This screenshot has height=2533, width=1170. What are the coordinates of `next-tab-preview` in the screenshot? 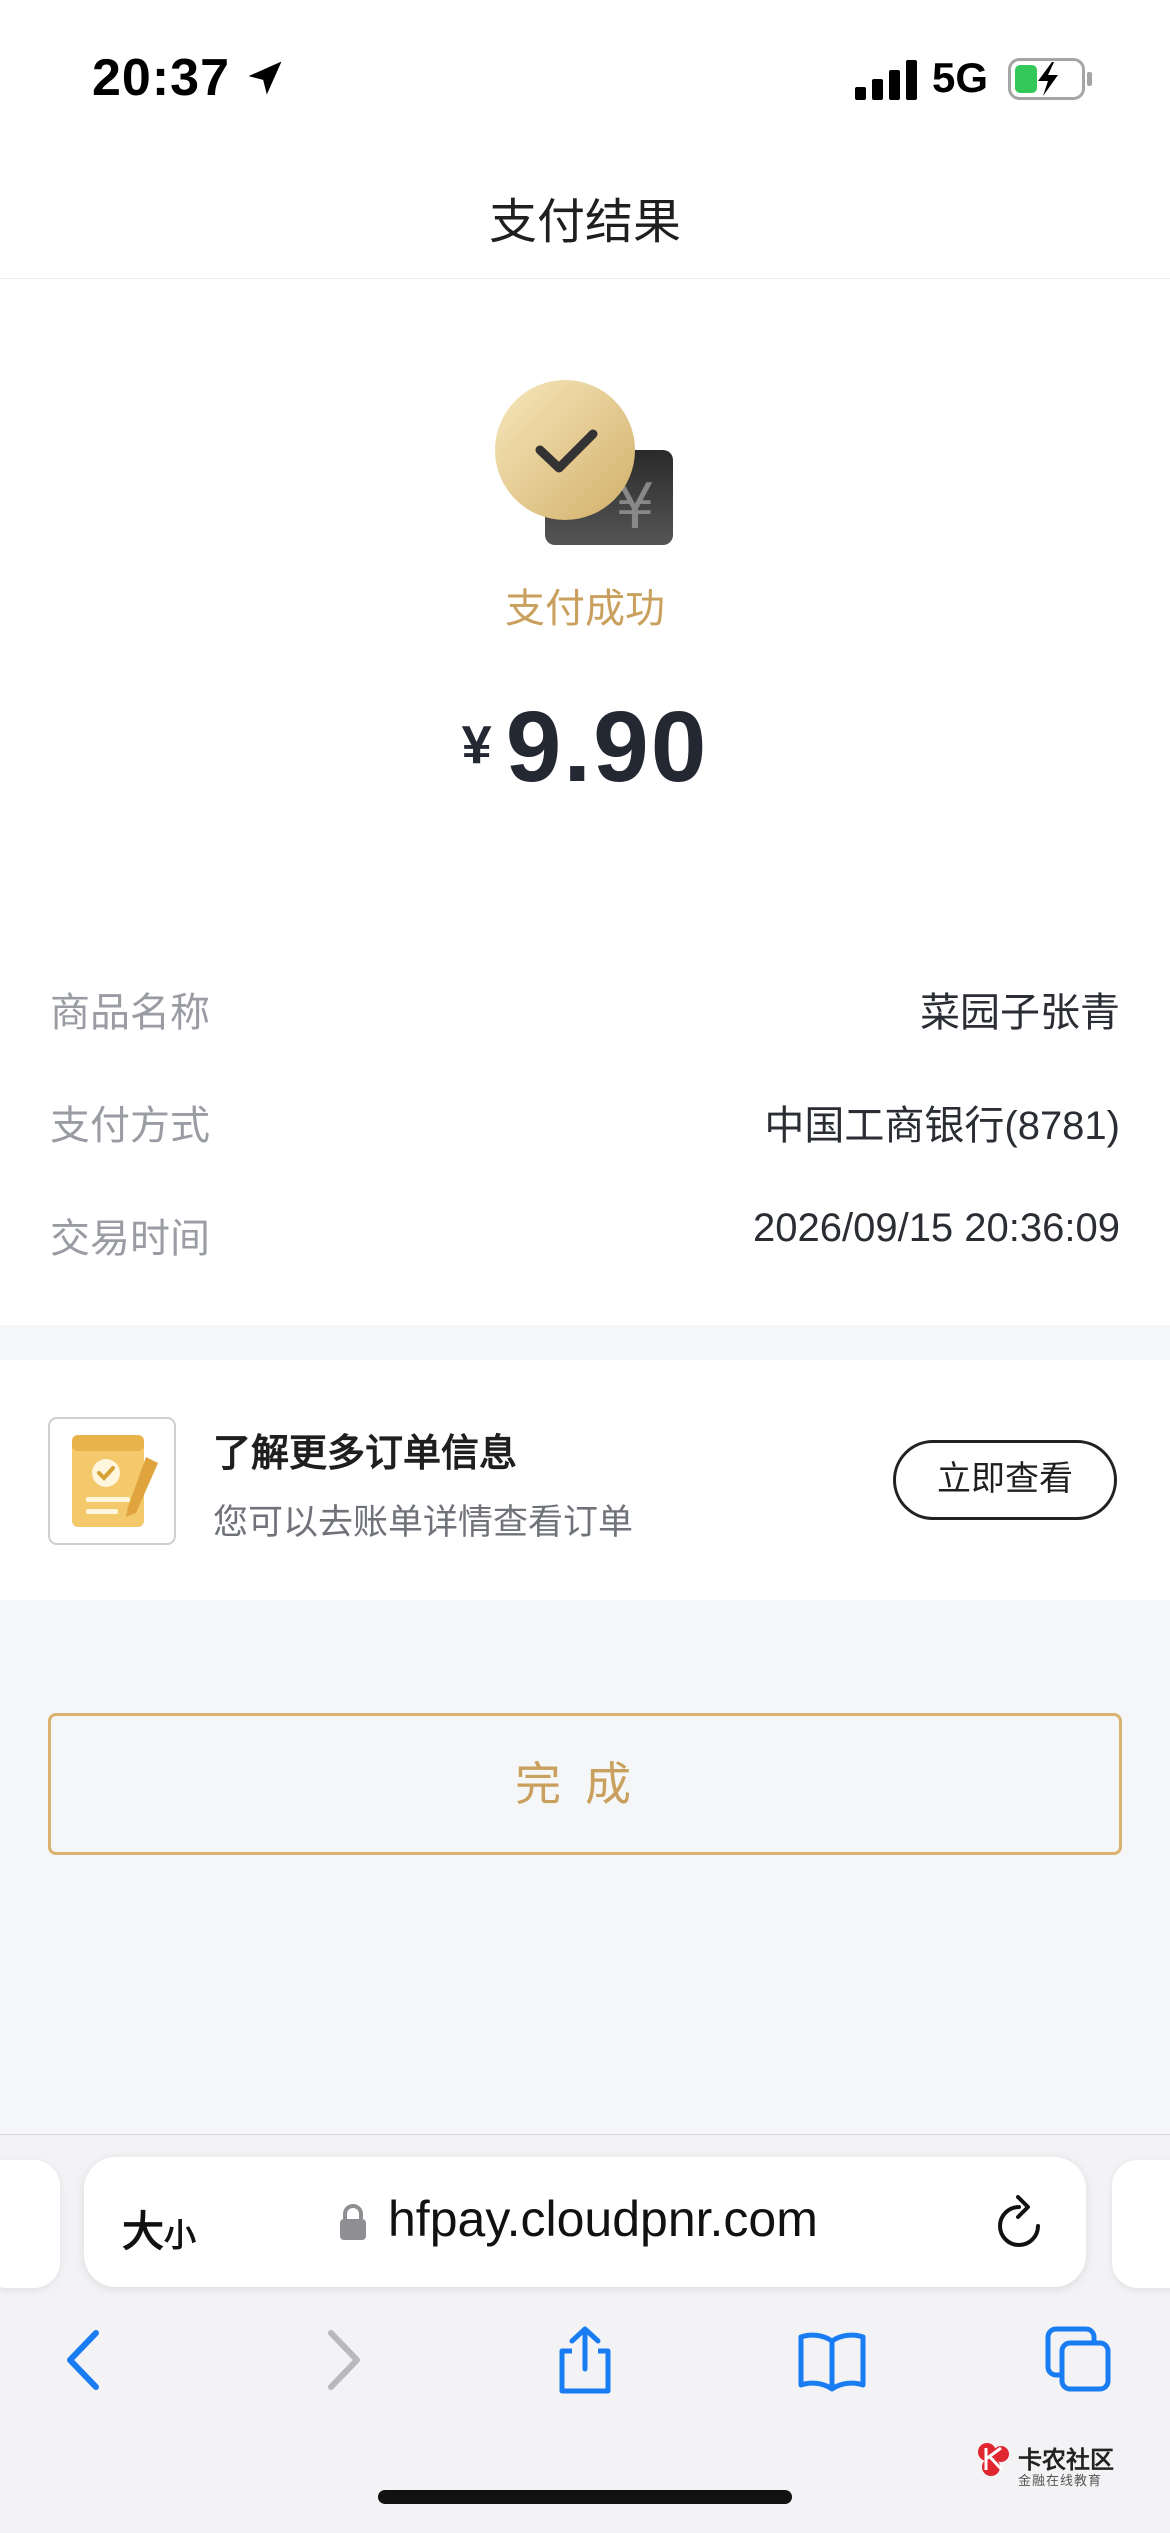 It's located at (1141, 2224).